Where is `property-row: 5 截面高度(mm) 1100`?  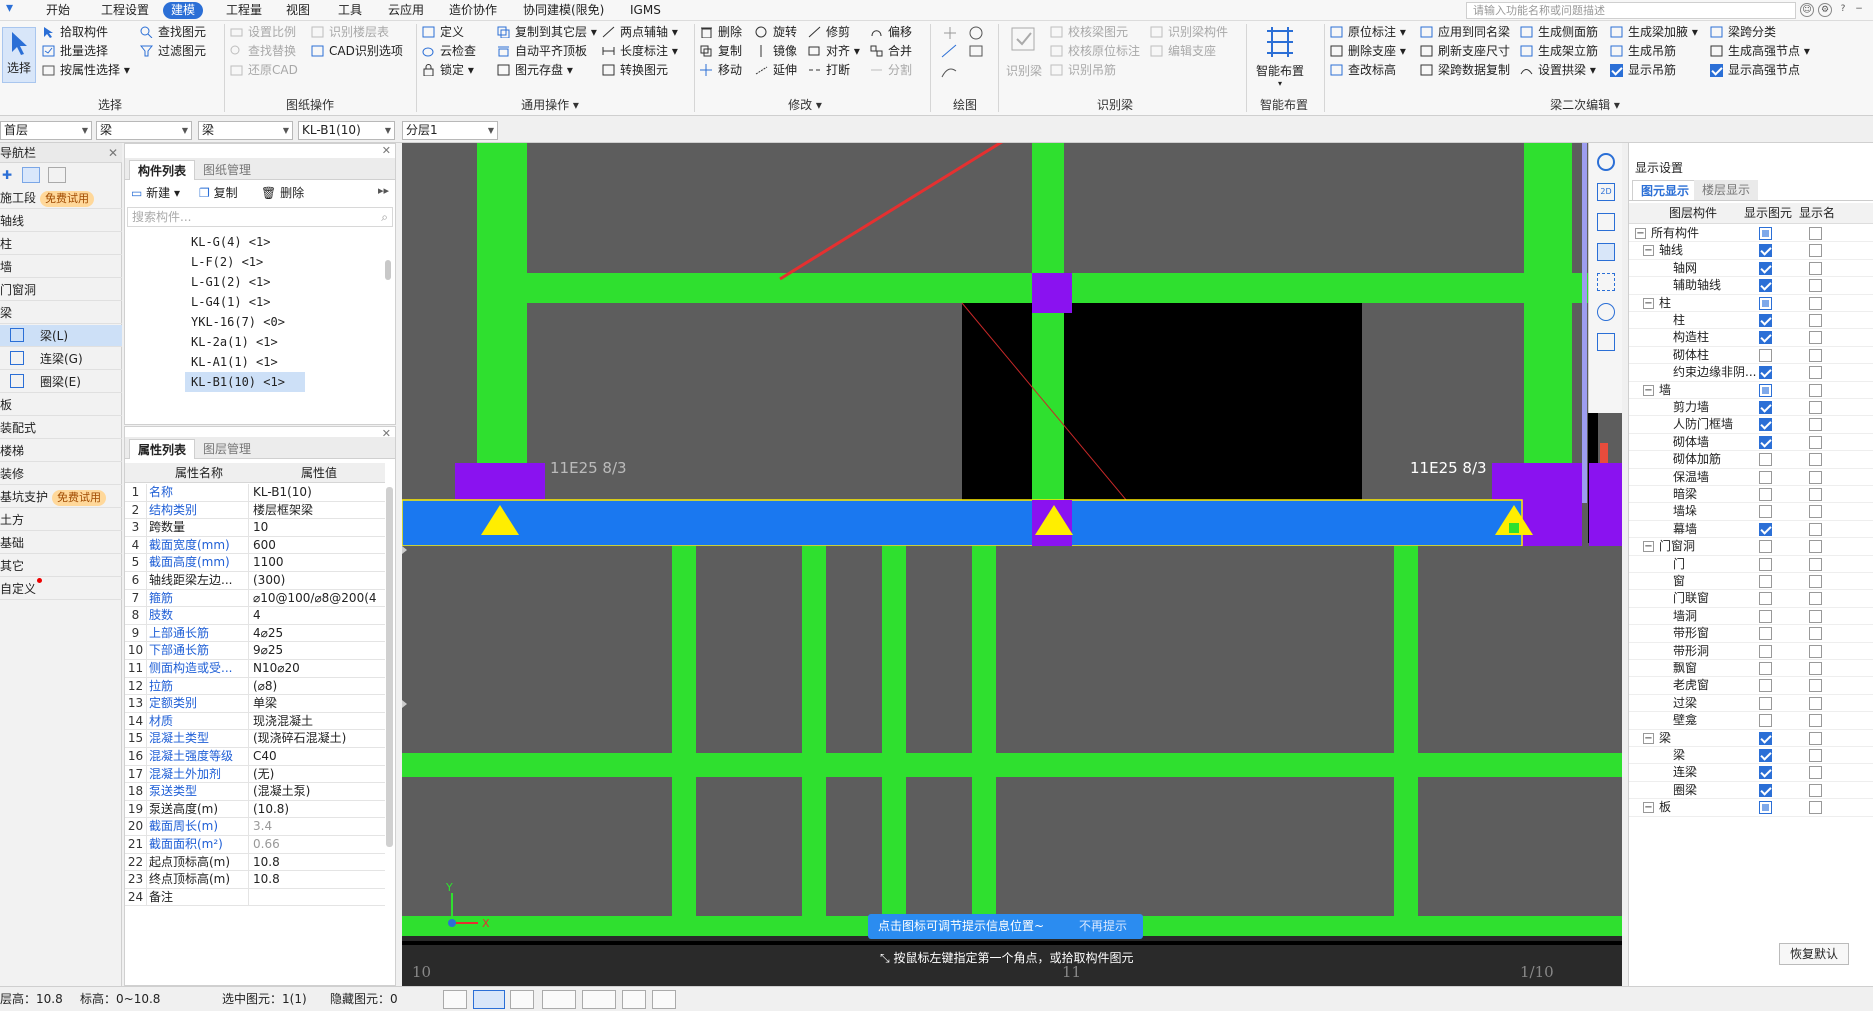 property-row: 5 截面高度(mm) 1100 is located at coordinates (255, 563).